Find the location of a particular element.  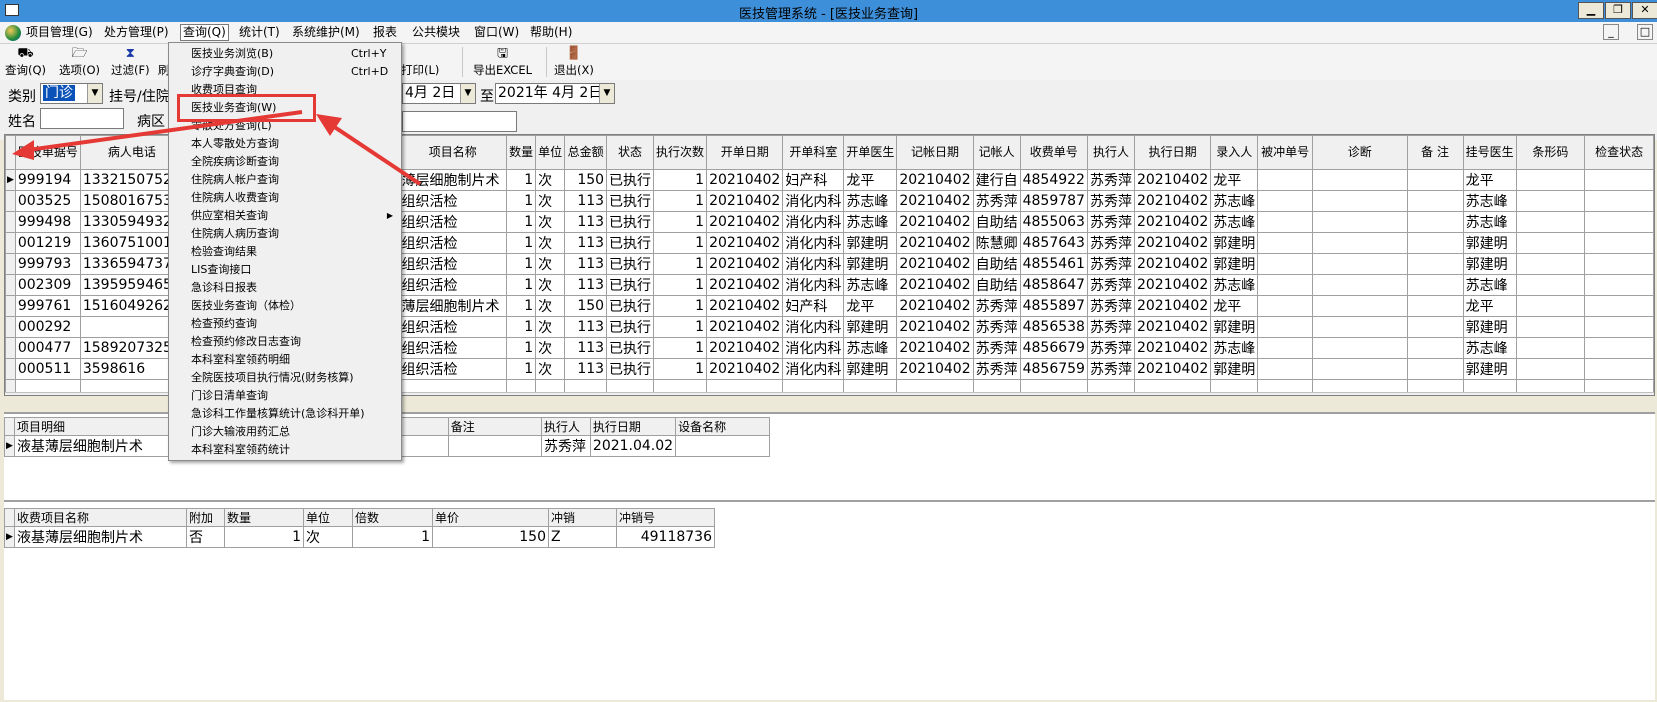

category-select: 门诊 ▼ is located at coordinates (71, 93).